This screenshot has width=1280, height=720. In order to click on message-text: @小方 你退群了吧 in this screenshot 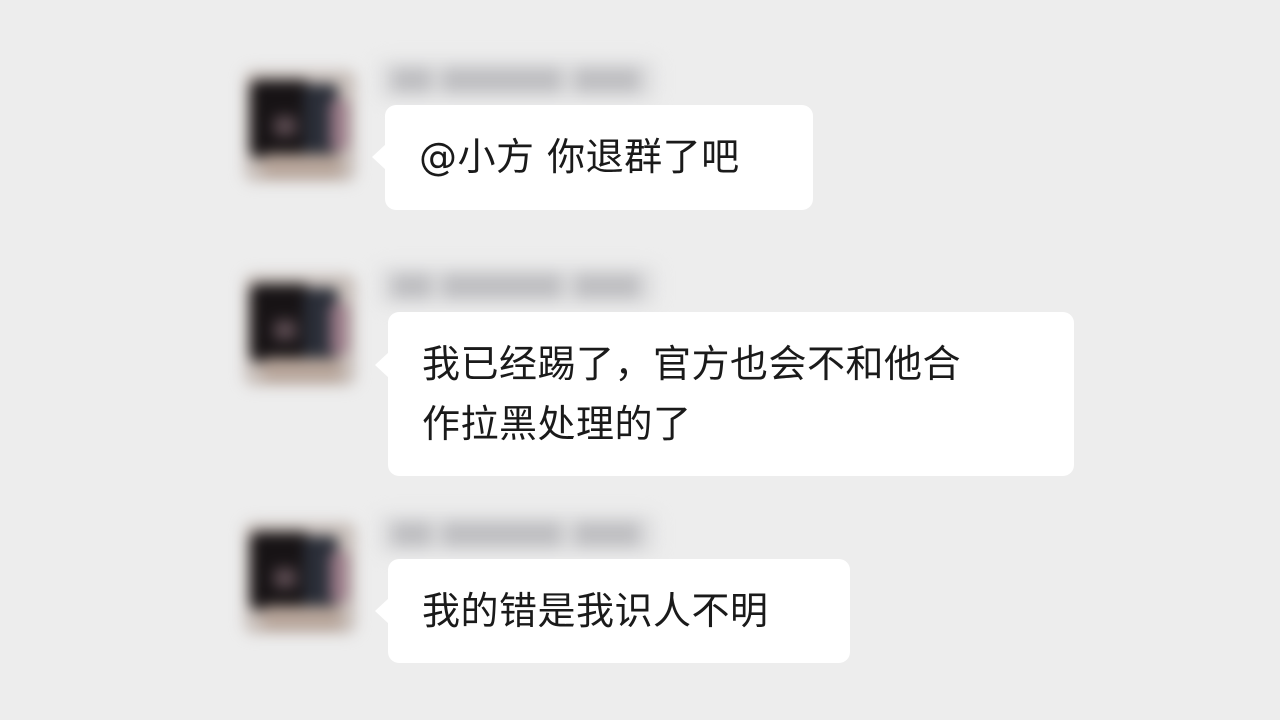, I will do `click(579, 157)`.